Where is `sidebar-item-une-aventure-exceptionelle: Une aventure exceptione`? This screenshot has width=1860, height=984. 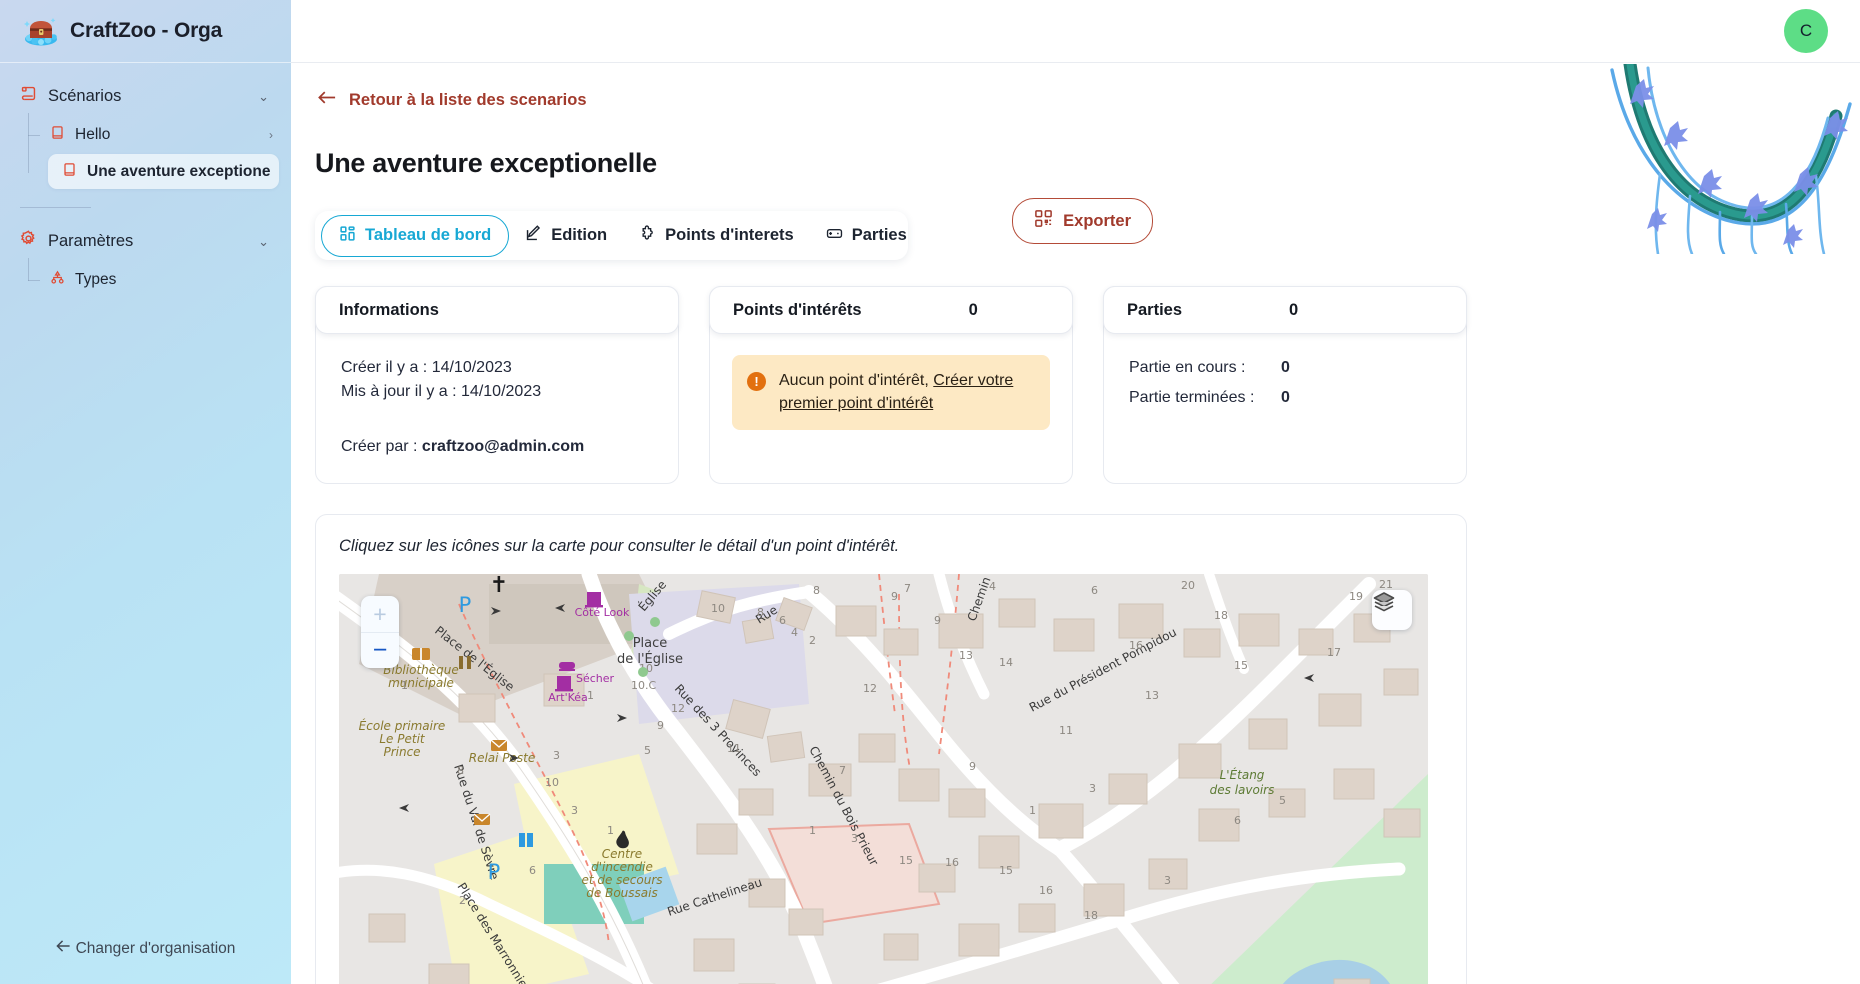
sidebar-item-une-aventure-exceptionelle: Une aventure exceptione is located at coordinates (163, 171).